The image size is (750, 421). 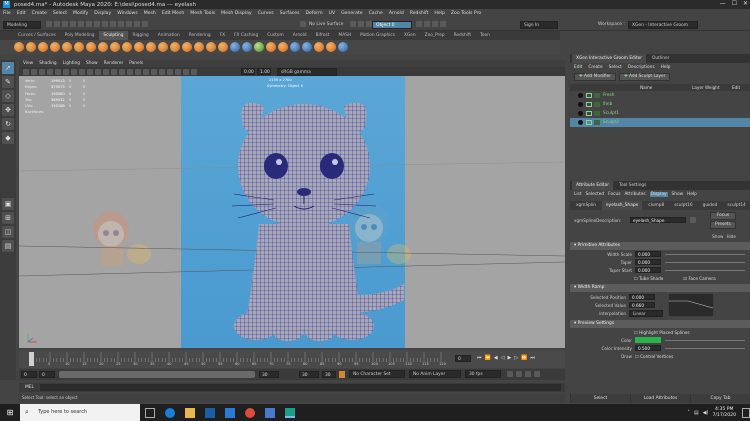 I want to click on groom-menu-create: Create, so click(x=595, y=67).